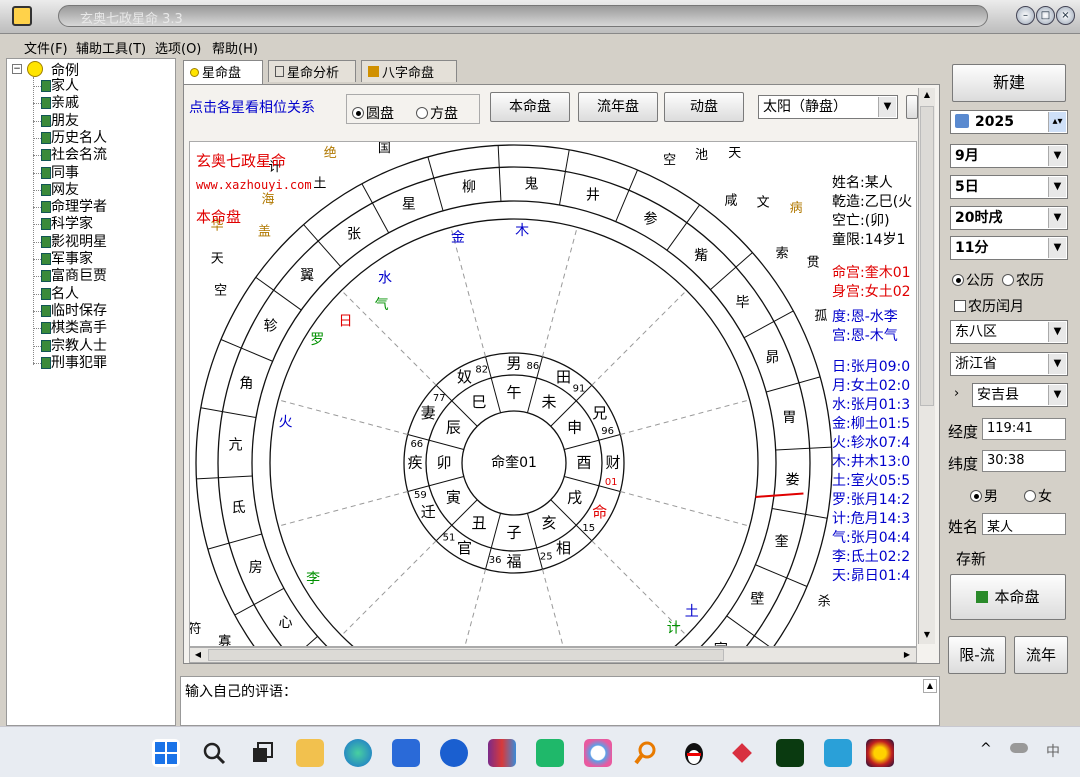 The height and width of the screenshot is (777, 1080). Describe the element at coordinates (1019, 748) in the screenshot. I see `cloud-icon` at that location.